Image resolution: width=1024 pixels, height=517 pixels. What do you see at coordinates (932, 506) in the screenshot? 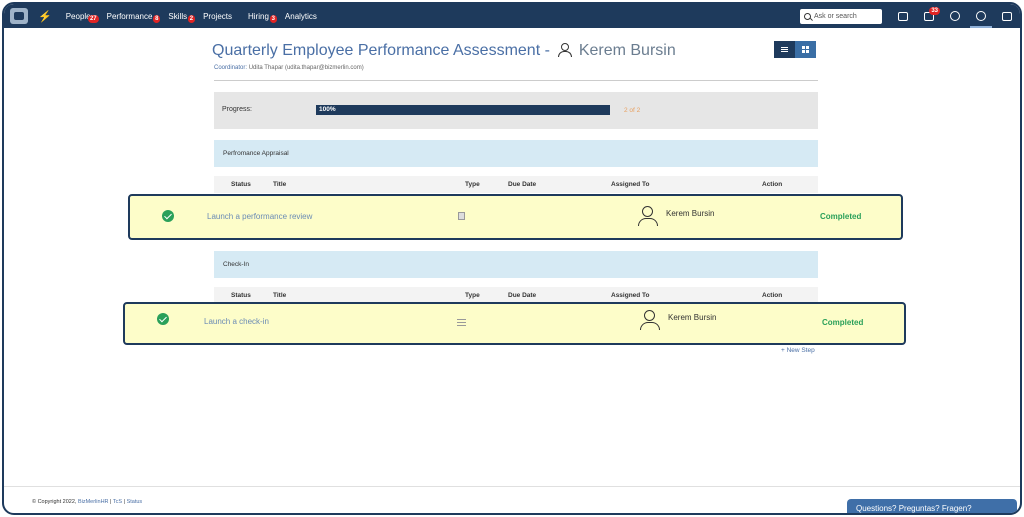
I see `help-chat-button: Questions? Preguntas? Fragen?` at bounding box center [932, 506].